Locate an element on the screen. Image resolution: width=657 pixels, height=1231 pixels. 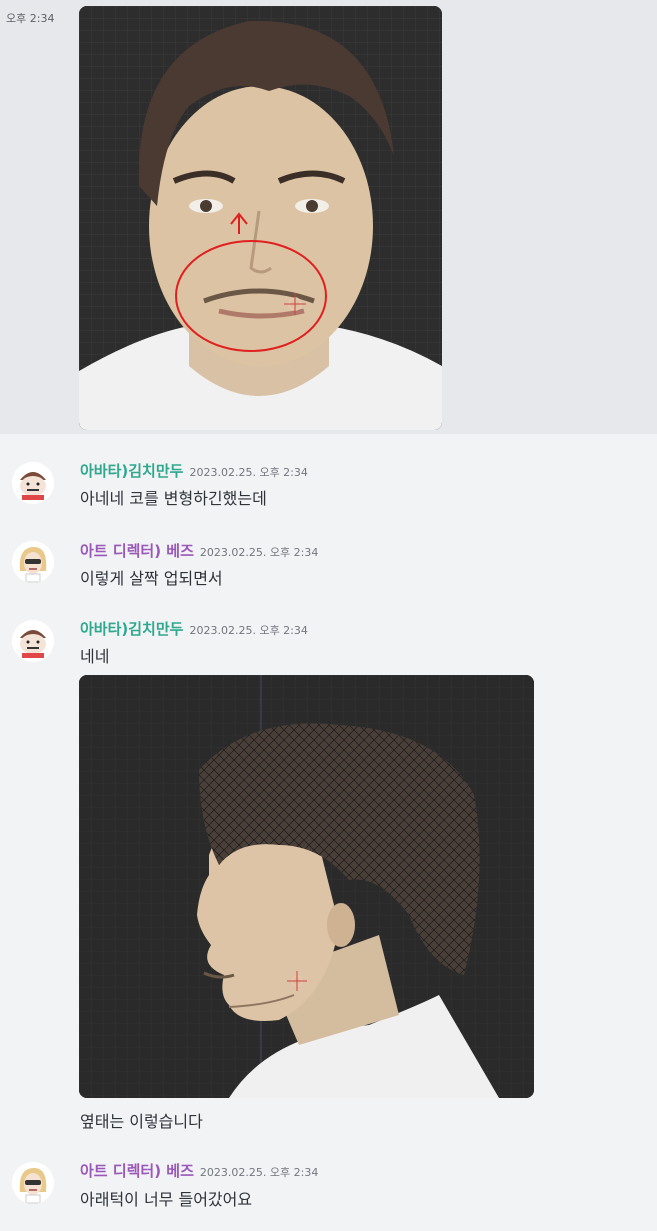
message-time: 오후 2:34 is located at coordinates (30, 18).